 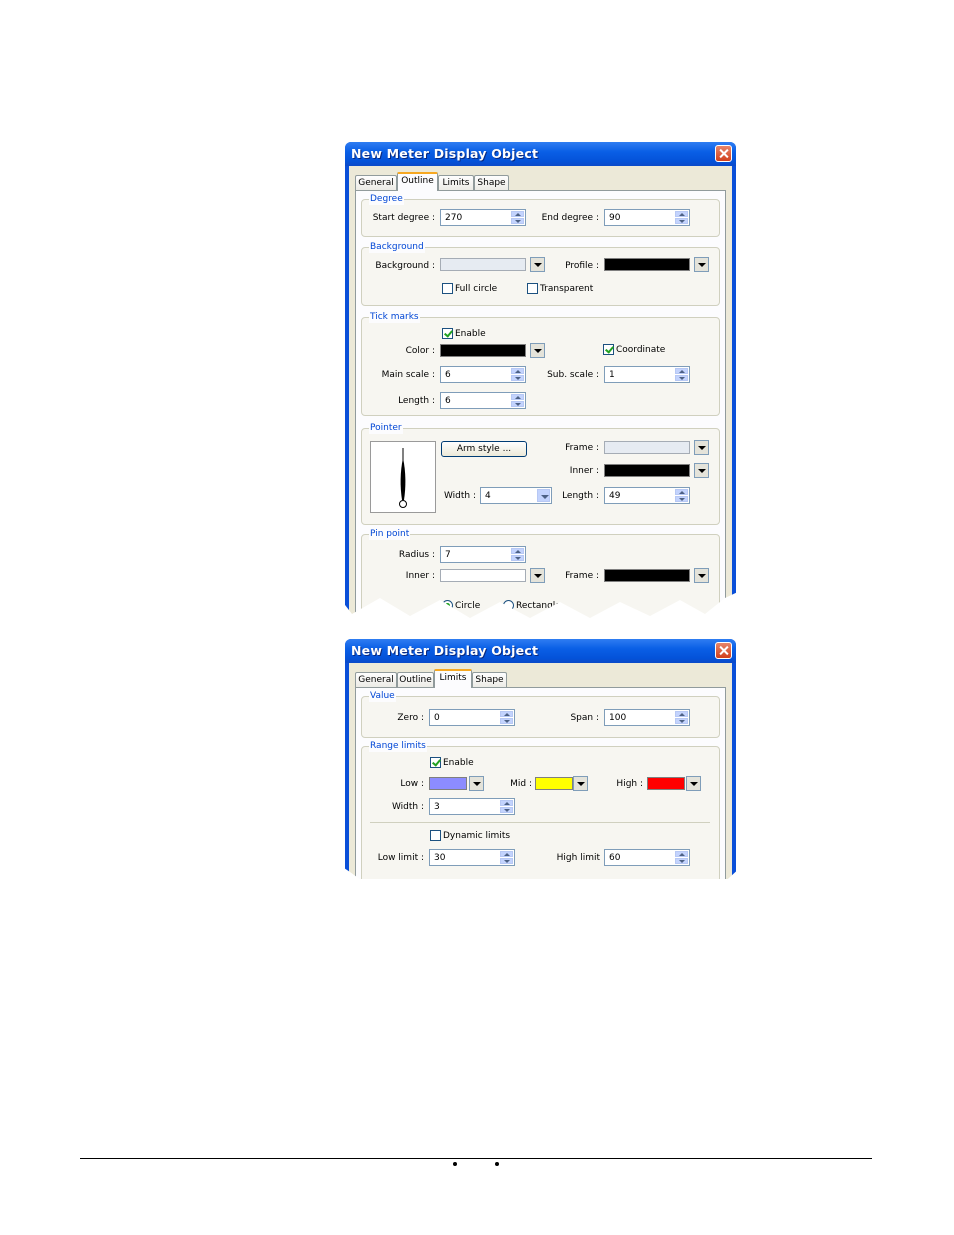 What do you see at coordinates (584, 471) in the screenshot?
I see `pointer-inner-label: Inner :` at bounding box center [584, 471].